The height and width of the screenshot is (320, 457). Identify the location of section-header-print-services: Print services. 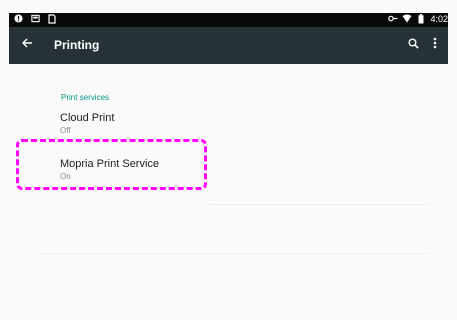
(85, 97).